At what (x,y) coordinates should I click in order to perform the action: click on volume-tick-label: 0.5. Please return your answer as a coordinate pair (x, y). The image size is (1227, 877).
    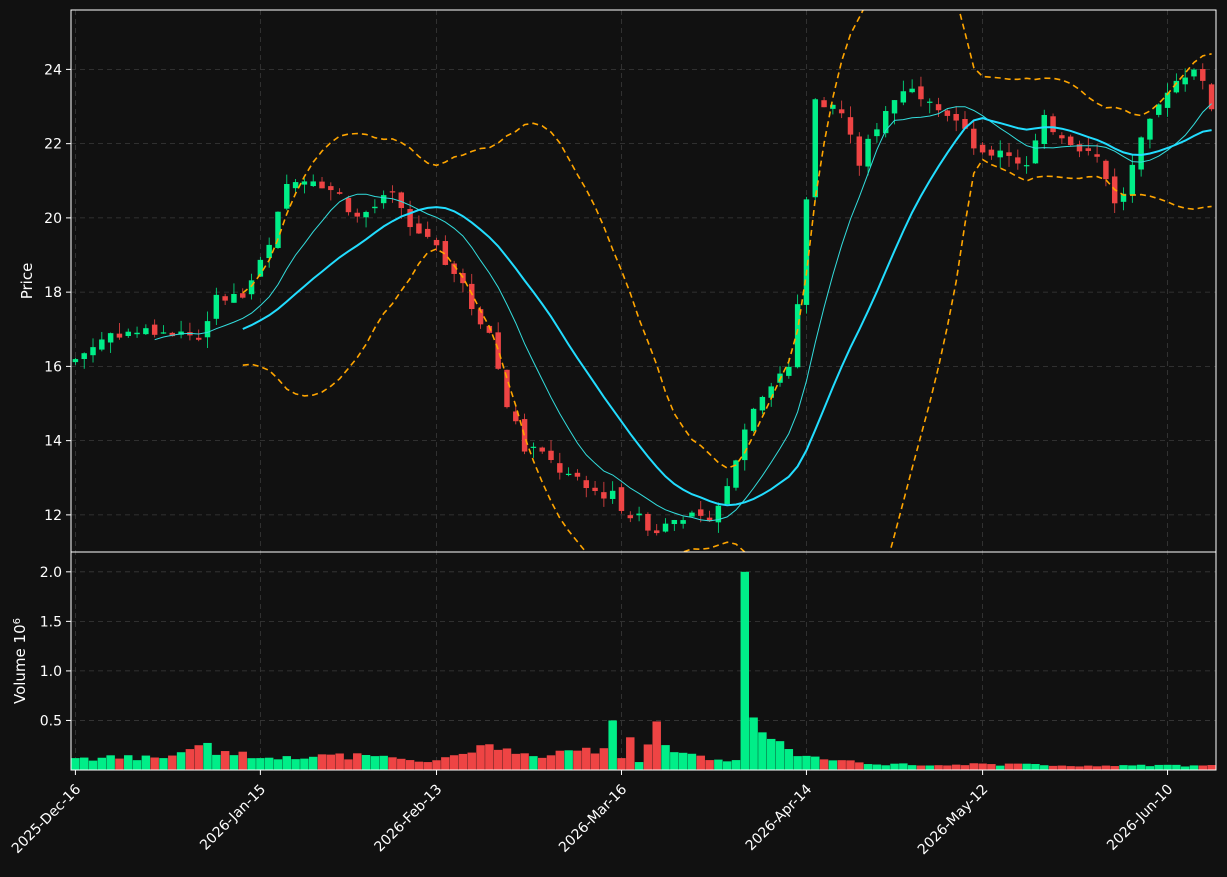
    Looking at the image, I should click on (51, 721).